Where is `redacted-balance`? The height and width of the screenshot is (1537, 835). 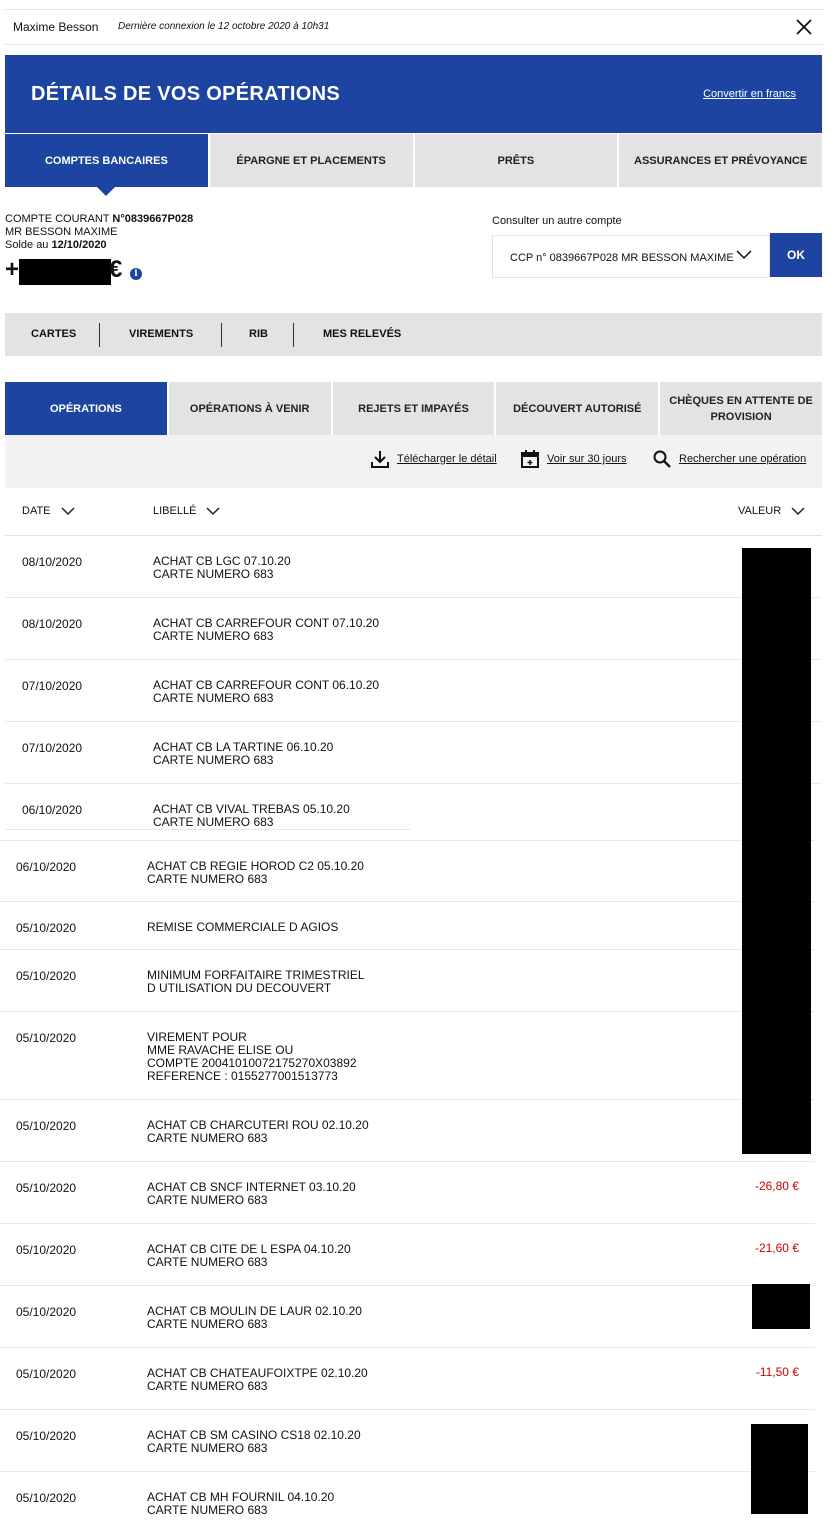 redacted-balance is located at coordinates (65, 272).